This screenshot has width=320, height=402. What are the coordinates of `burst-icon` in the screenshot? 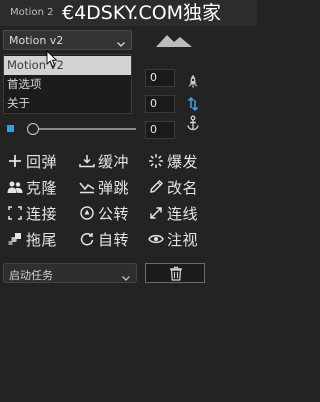 It's located at (156, 161).